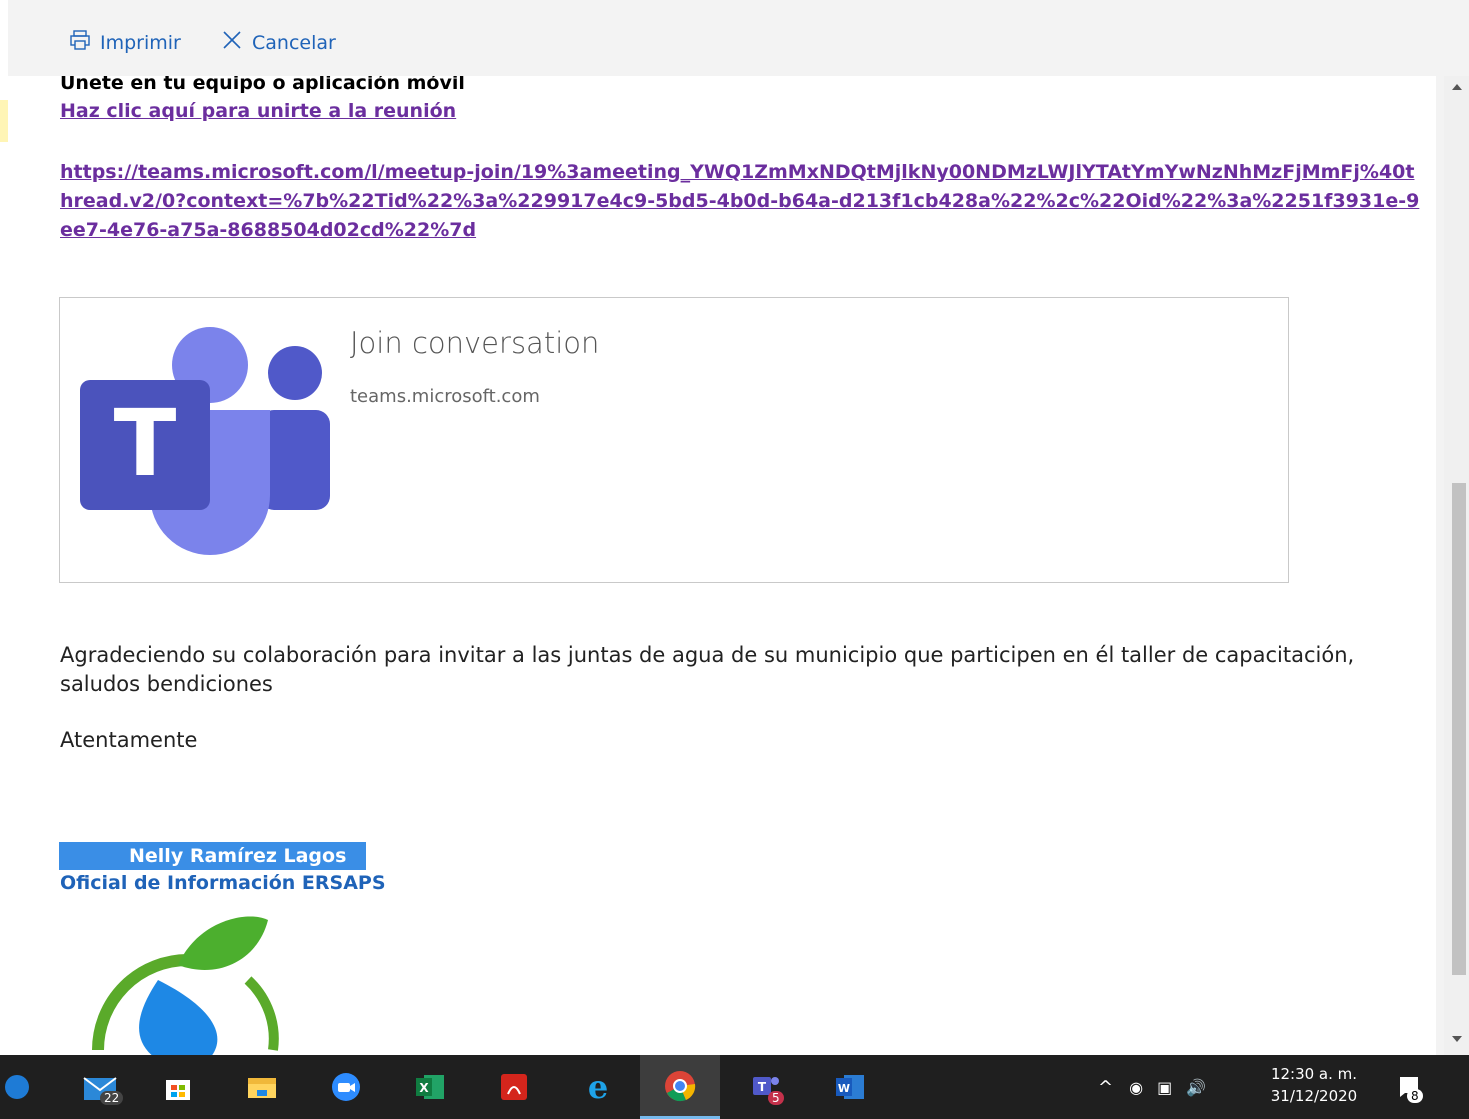 This screenshot has width=1469, height=1119. Describe the element at coordinates (776, 1098) in the screenshot. I see `teams-badge: 5` at that location.